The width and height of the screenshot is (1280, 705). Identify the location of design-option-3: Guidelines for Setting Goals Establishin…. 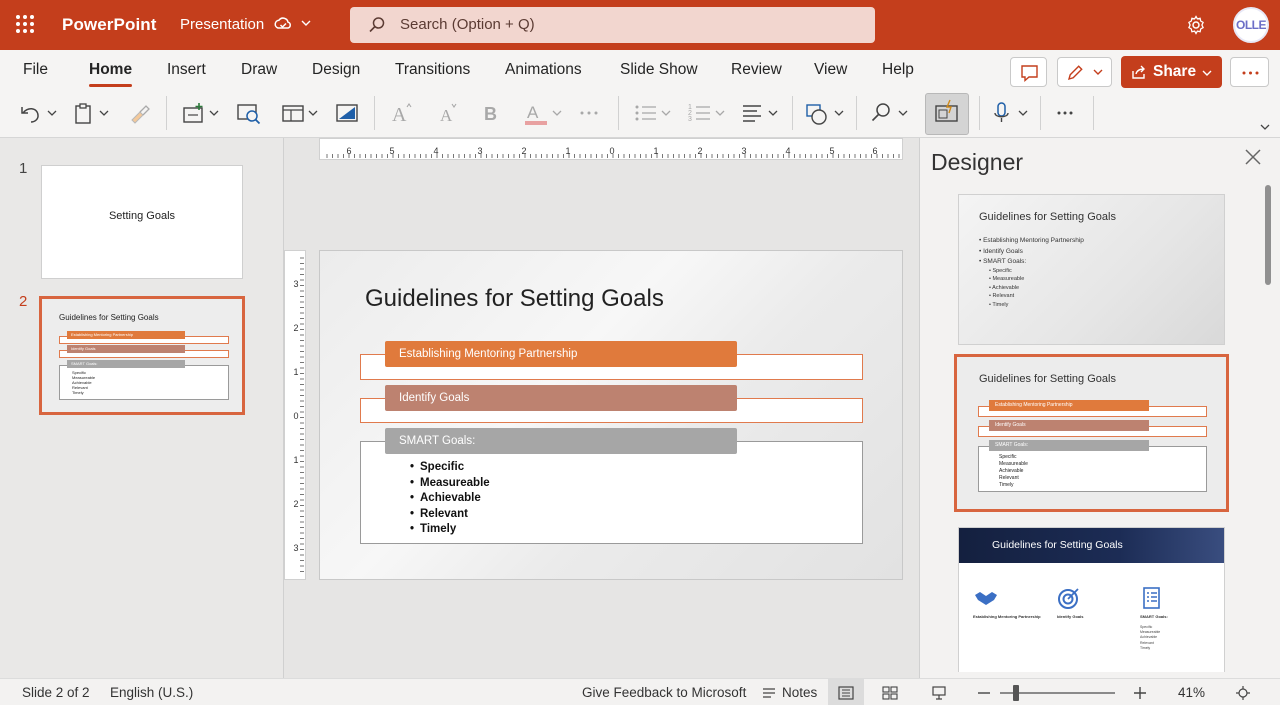
(1091, 599).